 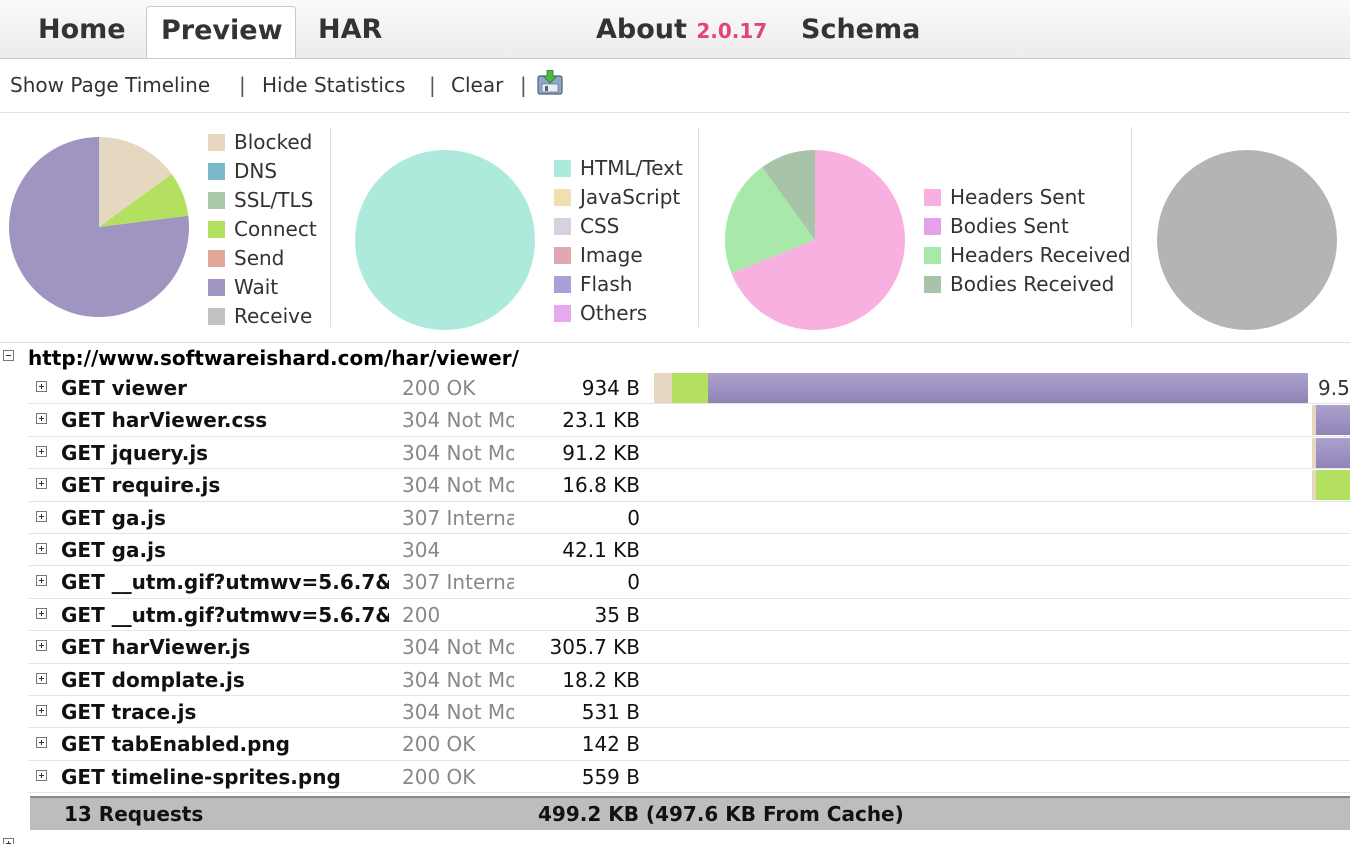 I want to click on tab-preview: Preview, so click(x=221, y=32).